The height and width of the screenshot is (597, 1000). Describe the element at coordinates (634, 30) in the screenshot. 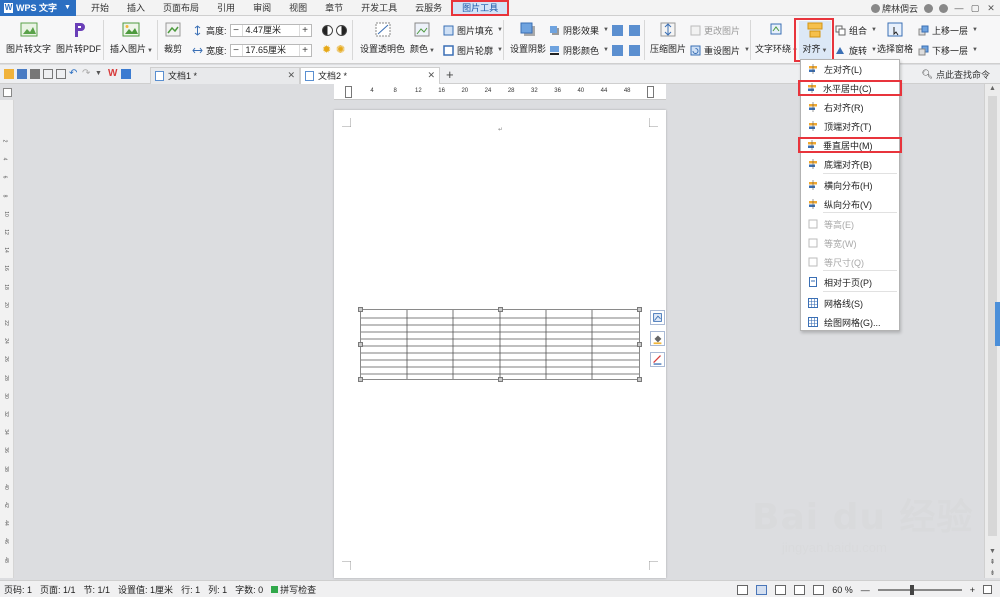

I see `nudge-shadow-down-icon` at that location.